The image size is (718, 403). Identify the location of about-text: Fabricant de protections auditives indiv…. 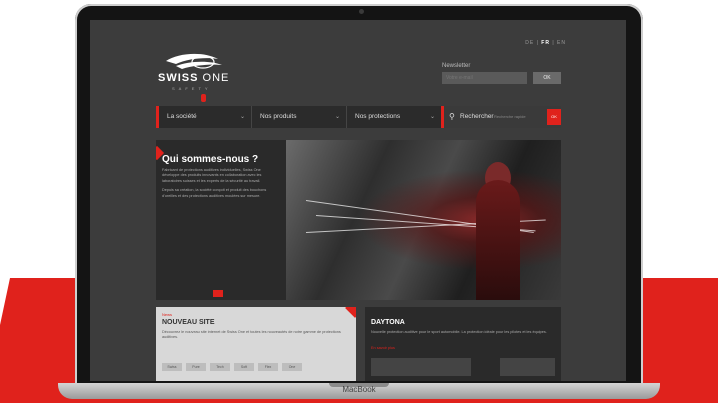
(220, 185).